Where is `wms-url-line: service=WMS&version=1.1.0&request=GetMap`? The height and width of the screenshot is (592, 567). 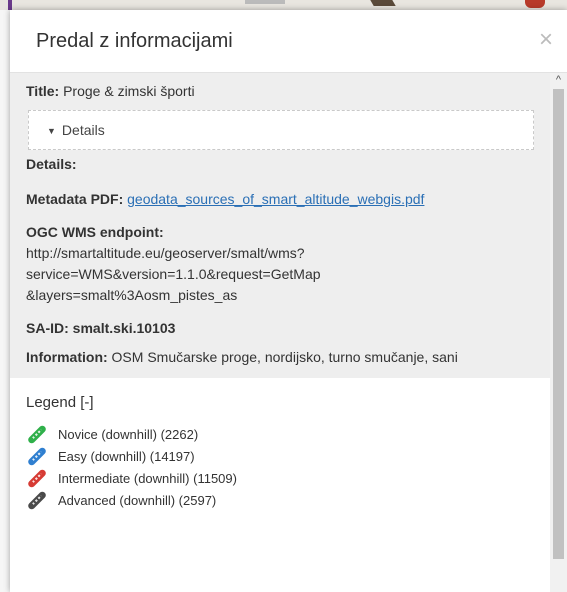
wms-url-line: service=WMS&version=1.1.0&request=GetMap is located at coordinates (173, 274).